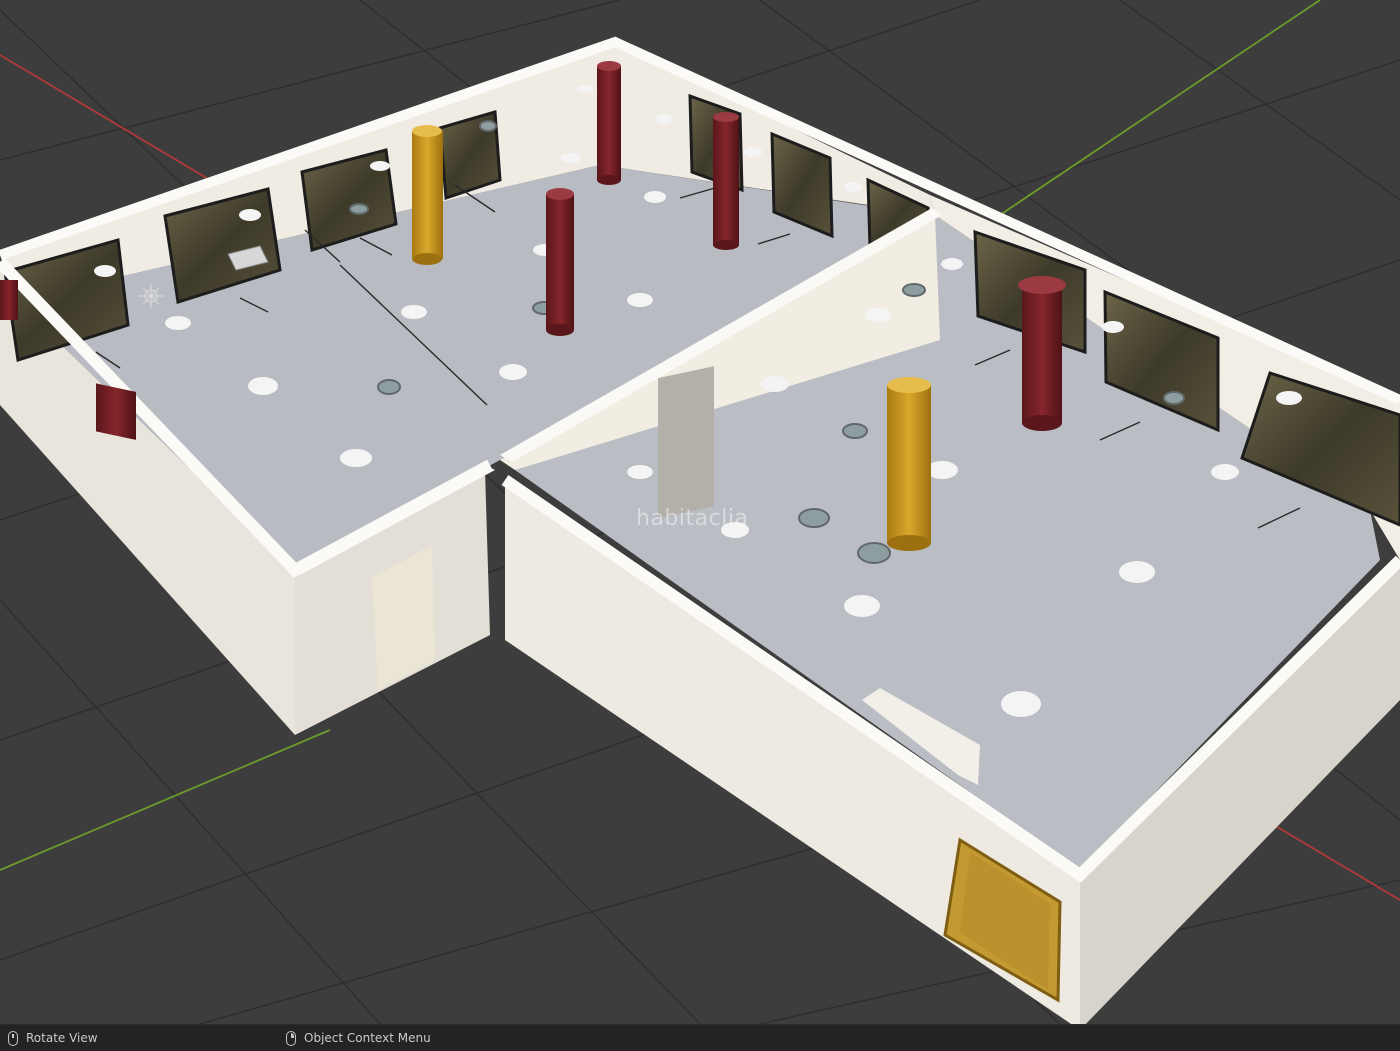 This screenshot has height=1051, width=1400. Describe the element at coordinates (686, 442) in the screenshot. I see `interior-door` at that location.